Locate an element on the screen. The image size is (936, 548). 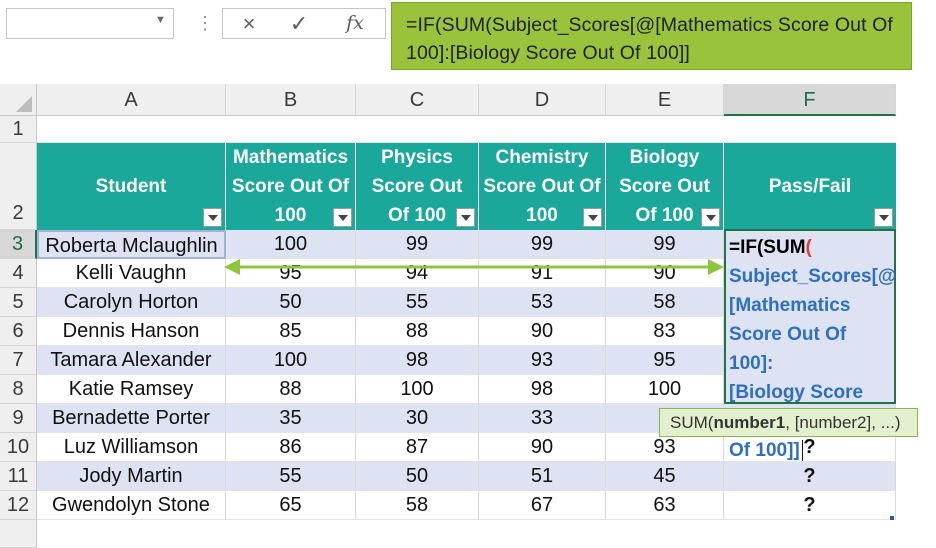
tooltip-arg-number1: number1 is located at coordinates (749, 422).